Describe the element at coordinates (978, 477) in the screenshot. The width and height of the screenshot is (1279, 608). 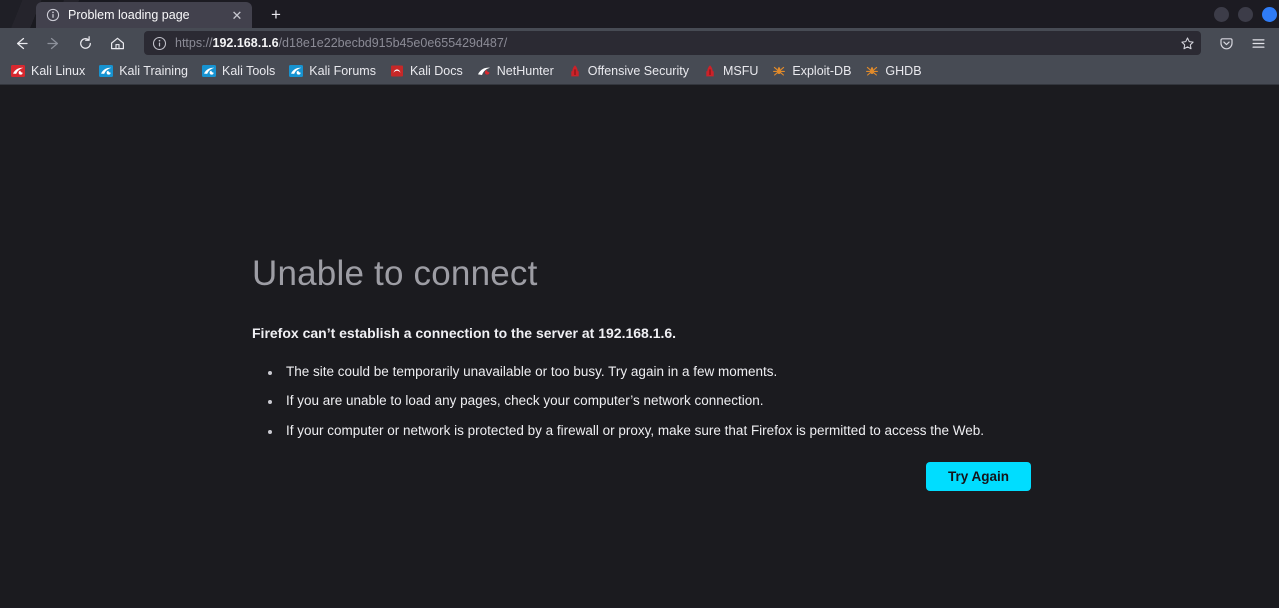
I see `try-again-button: Try Again` at that location.